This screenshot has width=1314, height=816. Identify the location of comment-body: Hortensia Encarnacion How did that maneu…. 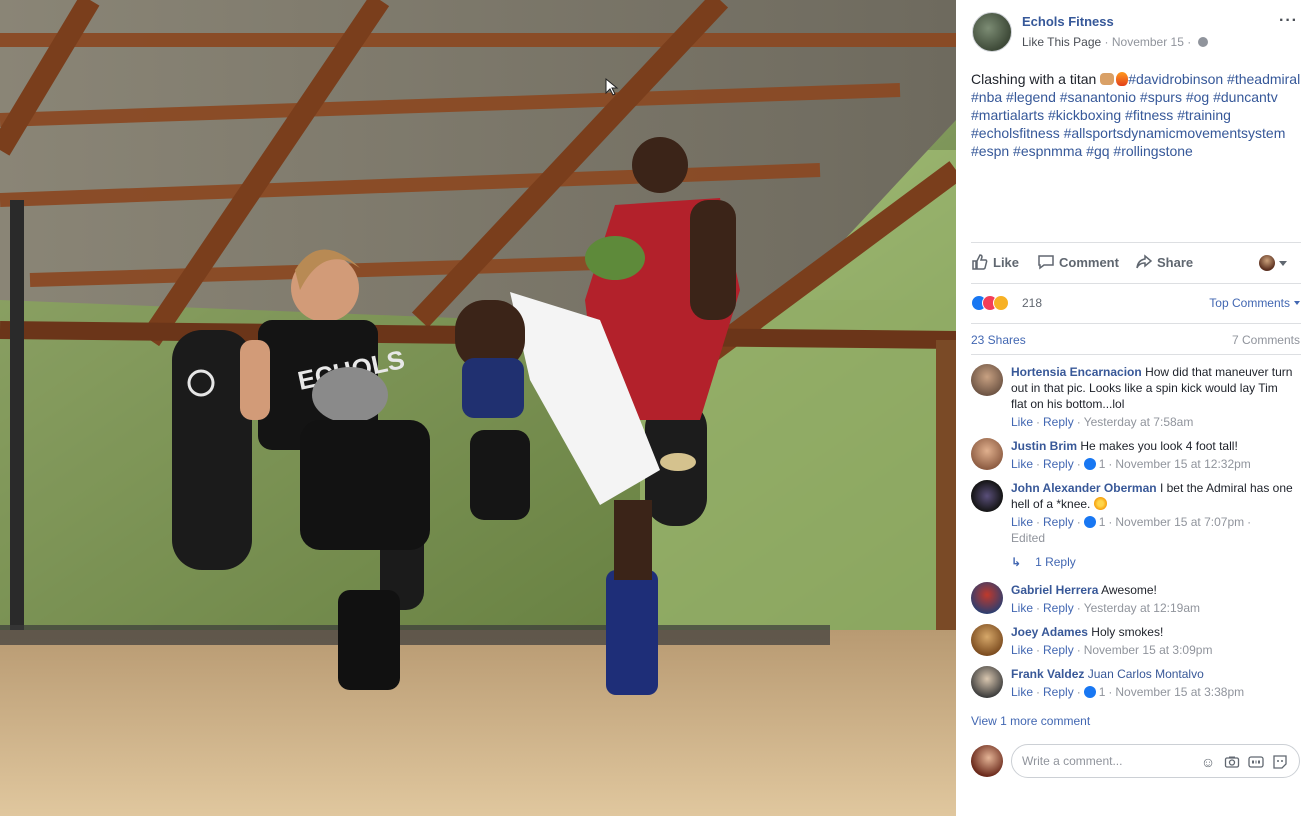
(1153, 397).